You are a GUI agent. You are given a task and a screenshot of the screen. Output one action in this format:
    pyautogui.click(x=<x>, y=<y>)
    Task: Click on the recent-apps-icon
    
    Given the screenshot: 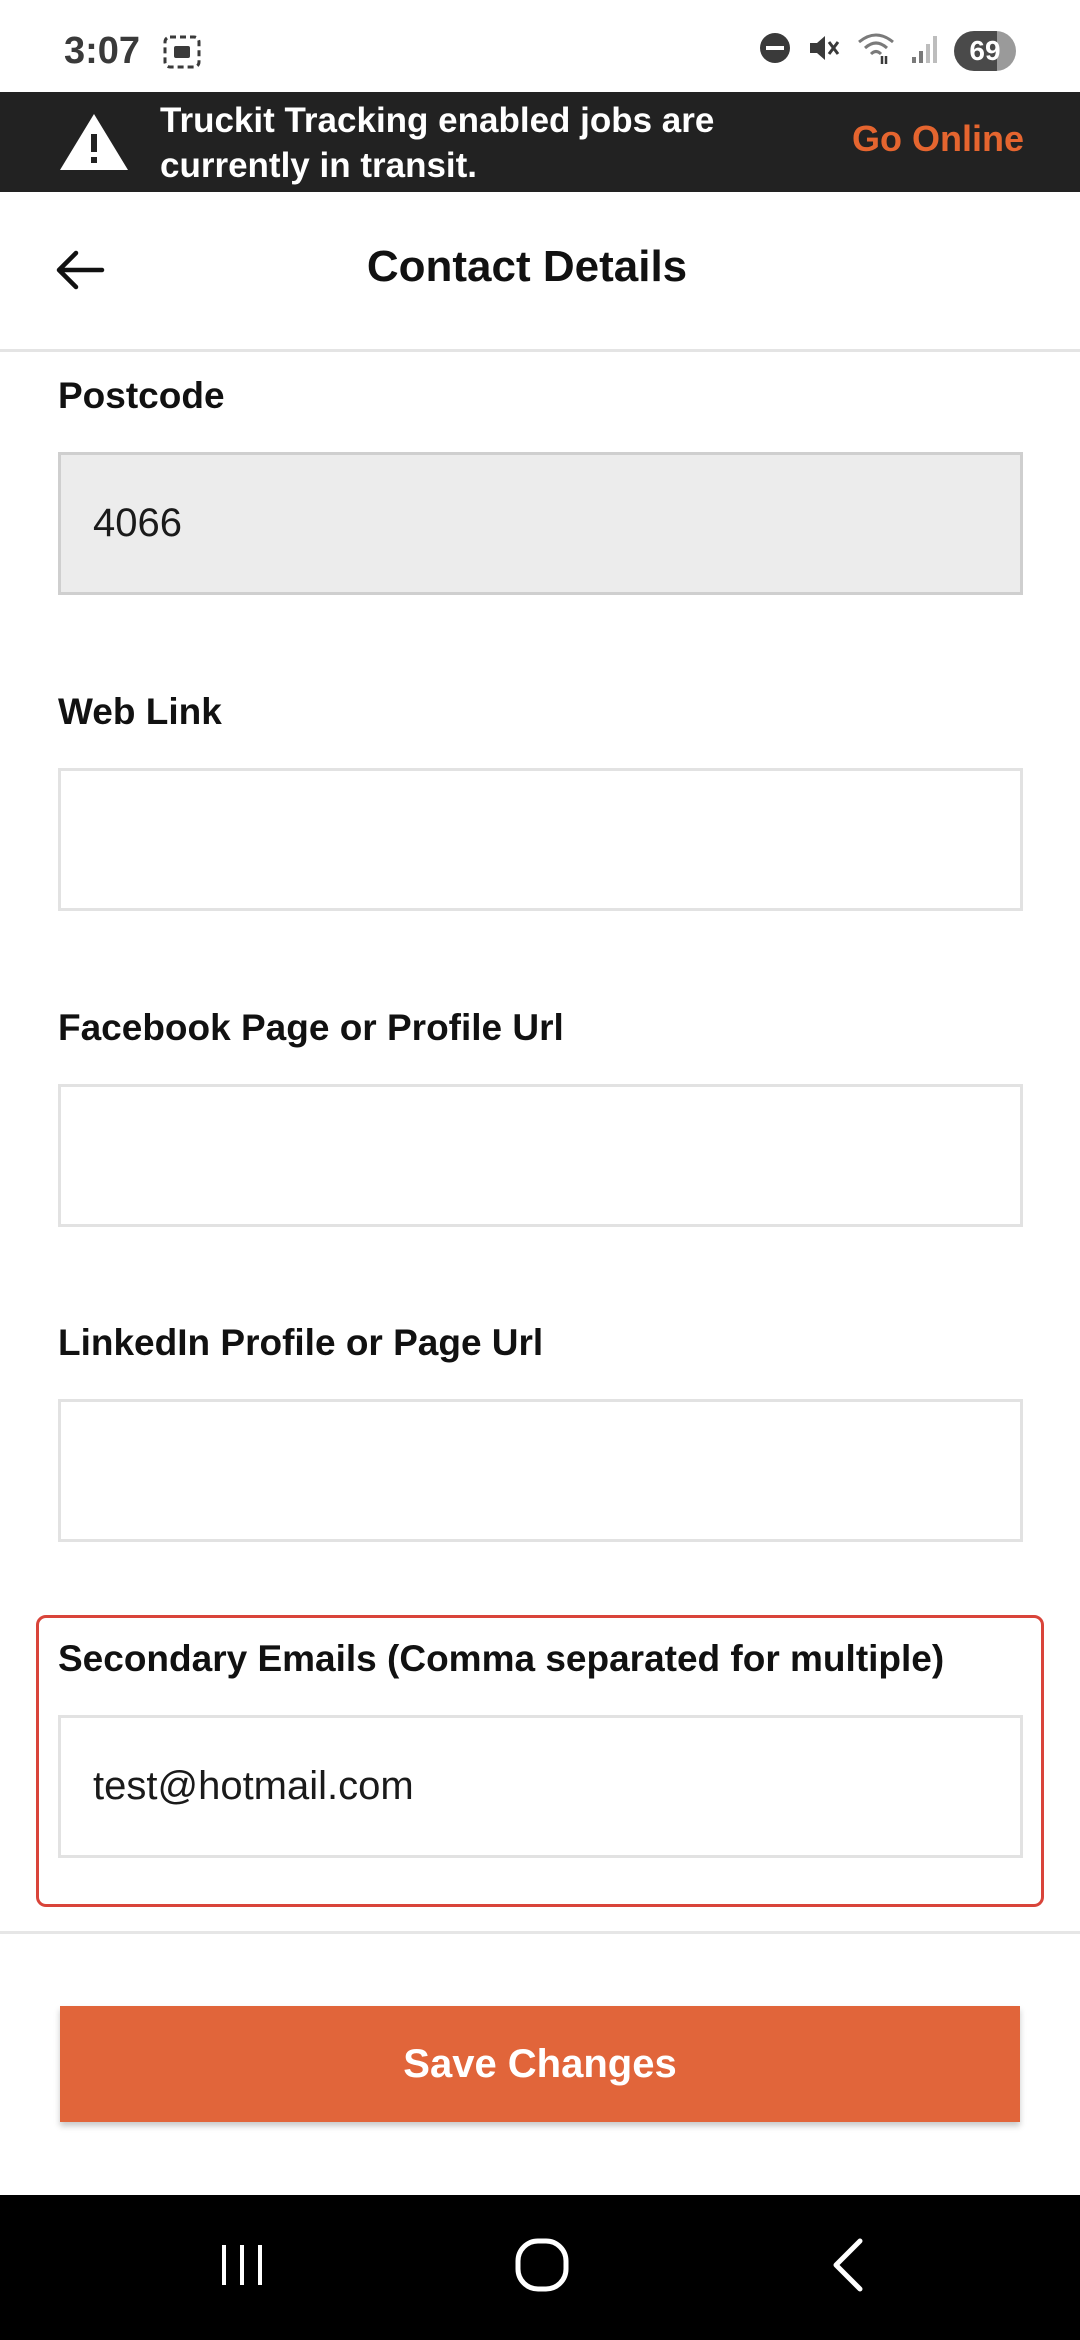 What is the action you would take?
    pyautogui.click(x=242, y=2267)
    